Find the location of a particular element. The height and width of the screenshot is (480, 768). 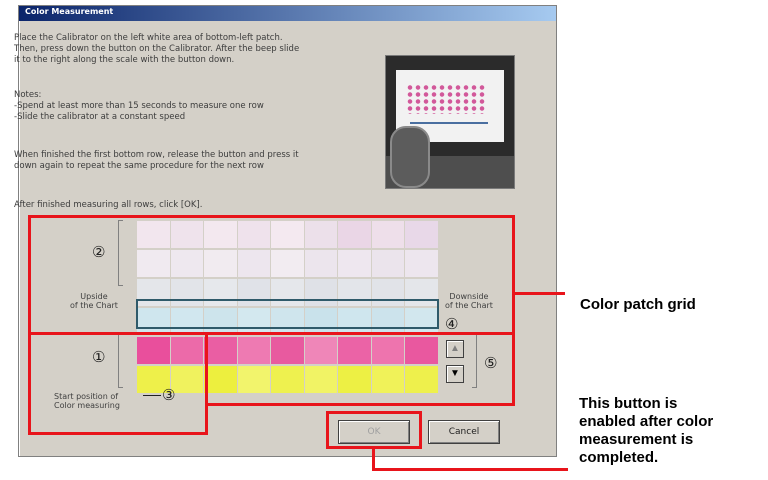

photo-patch-dots is located at coordinates (446, 99).